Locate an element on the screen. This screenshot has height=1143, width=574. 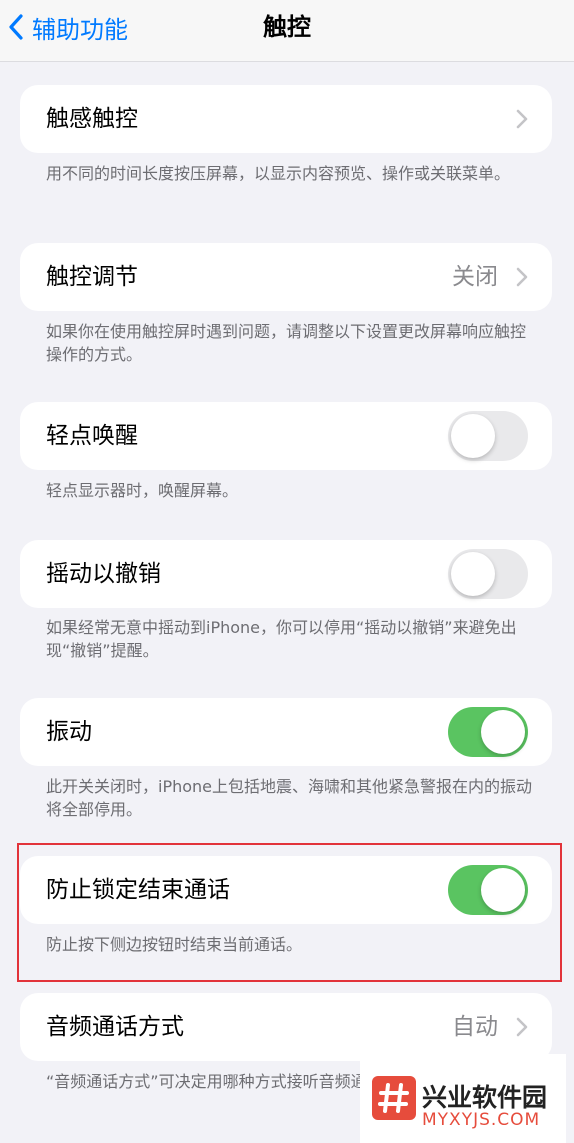
call-audio-routing-label: 音频通话方式 is located at coordinates (115, 1027).